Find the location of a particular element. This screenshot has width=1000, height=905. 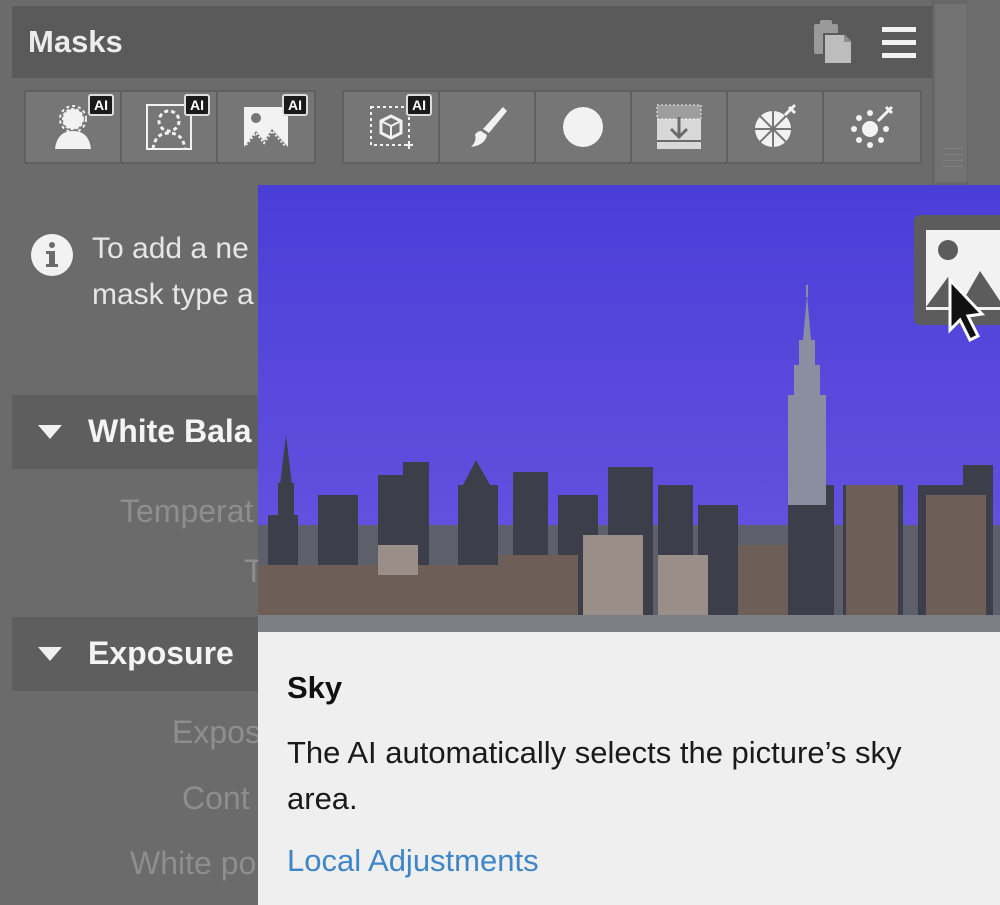

luminance-range-icon is located at coordinates (872, 126).